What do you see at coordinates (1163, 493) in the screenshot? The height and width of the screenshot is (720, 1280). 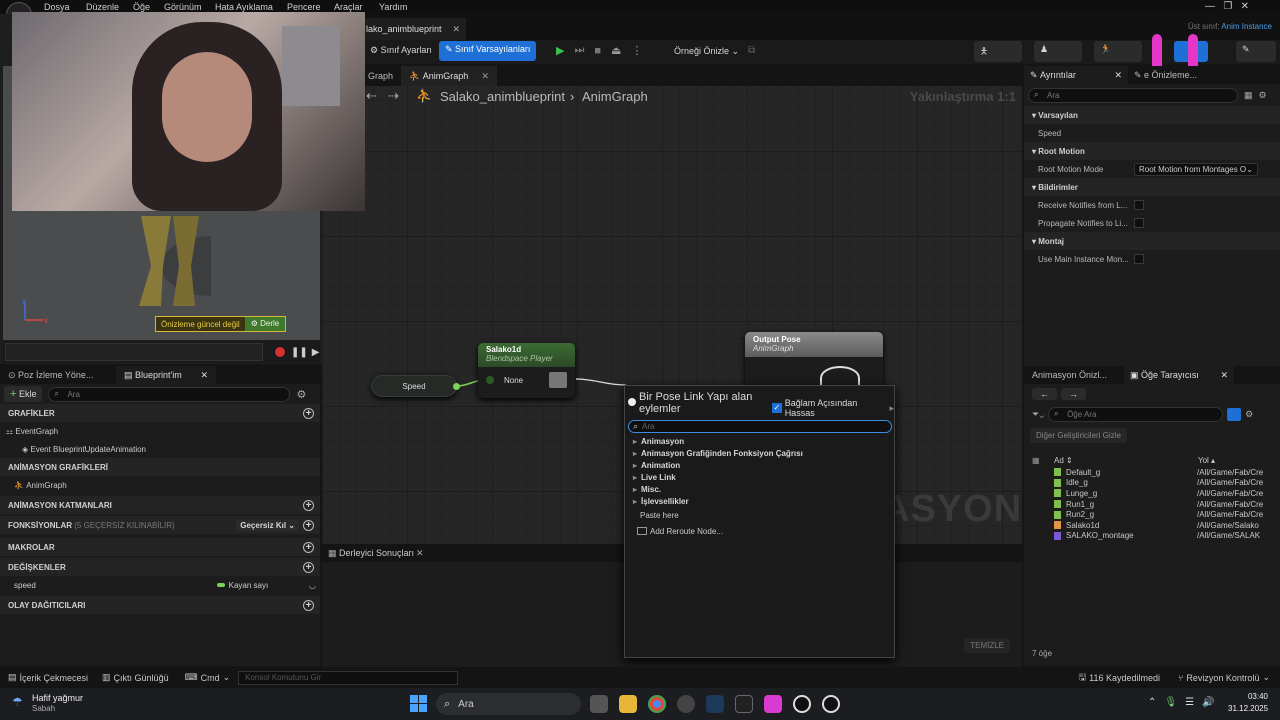 I see `asset-row: Lunge_g/All/Game/Fab/Cre` at bounding box center [1163, 493].